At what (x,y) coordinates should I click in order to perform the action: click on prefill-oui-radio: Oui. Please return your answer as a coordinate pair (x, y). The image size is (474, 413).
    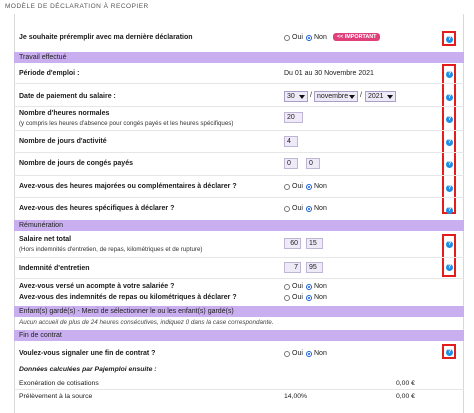
    Looking at the image, I should click on (293, 37).